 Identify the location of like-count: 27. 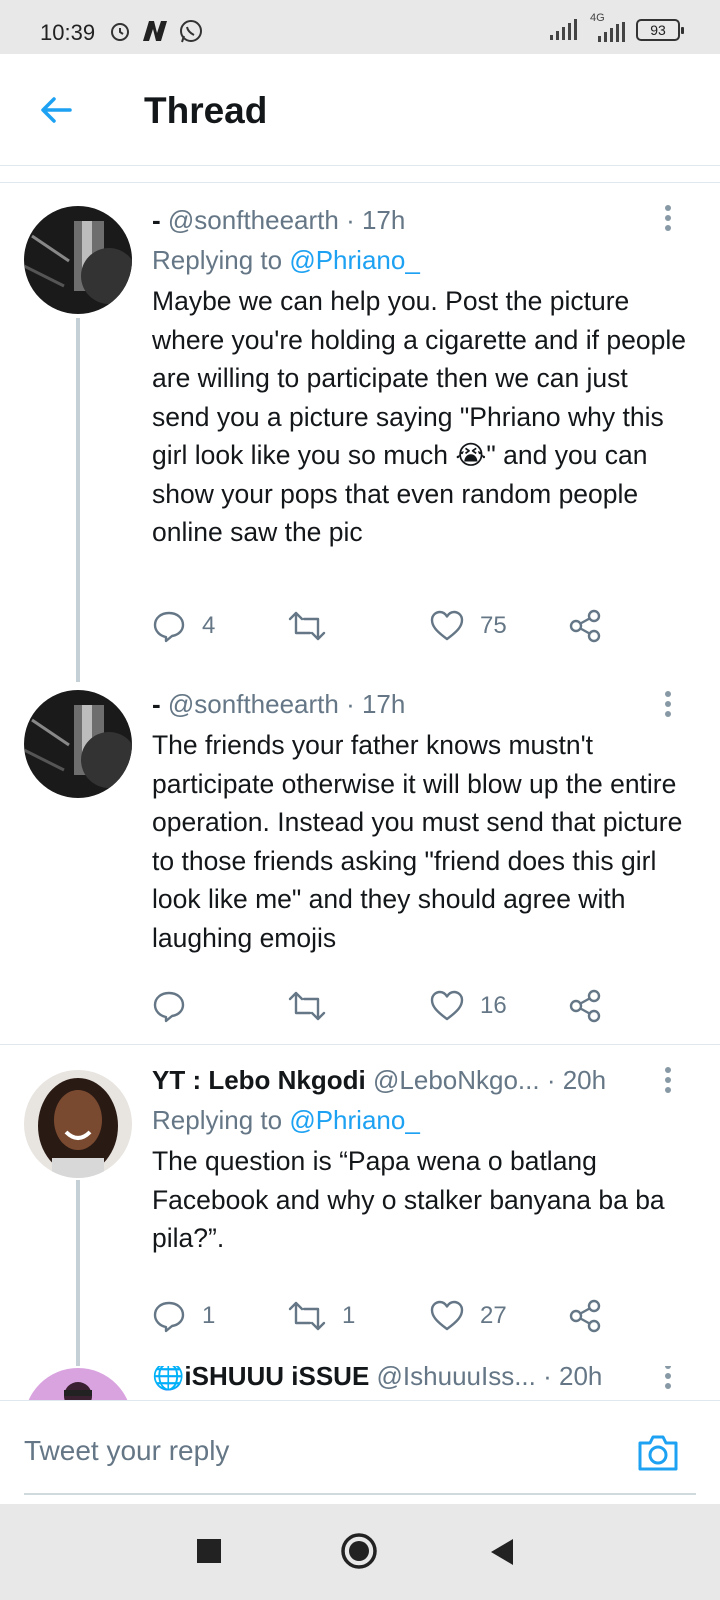
(493, 1315).